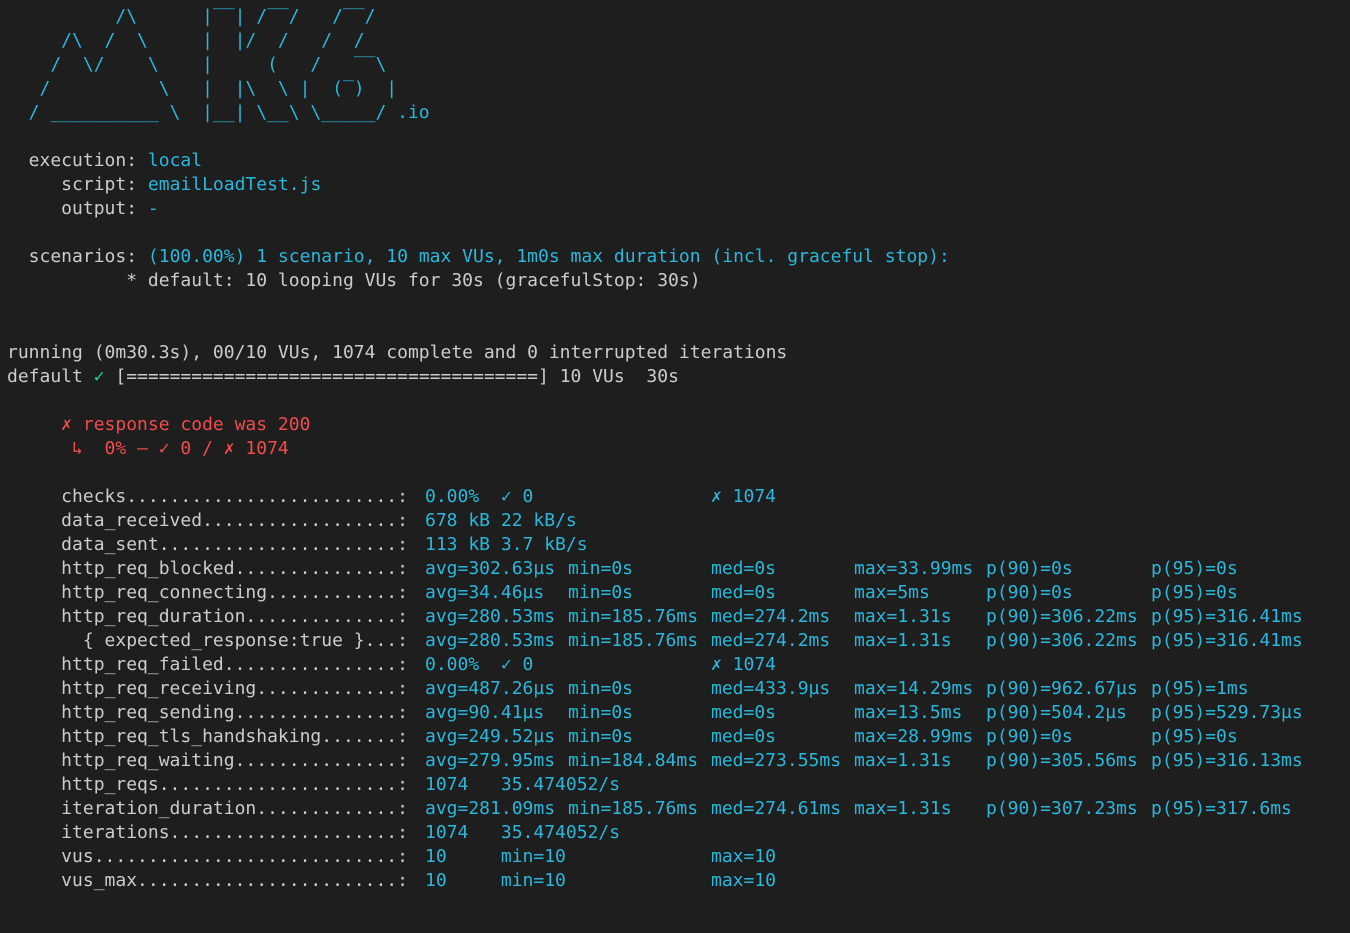  What do you see at coordinates (213, 520) in the screenshot?
I see `metric-name: data_received..................:` at bounding box center [213, 520].